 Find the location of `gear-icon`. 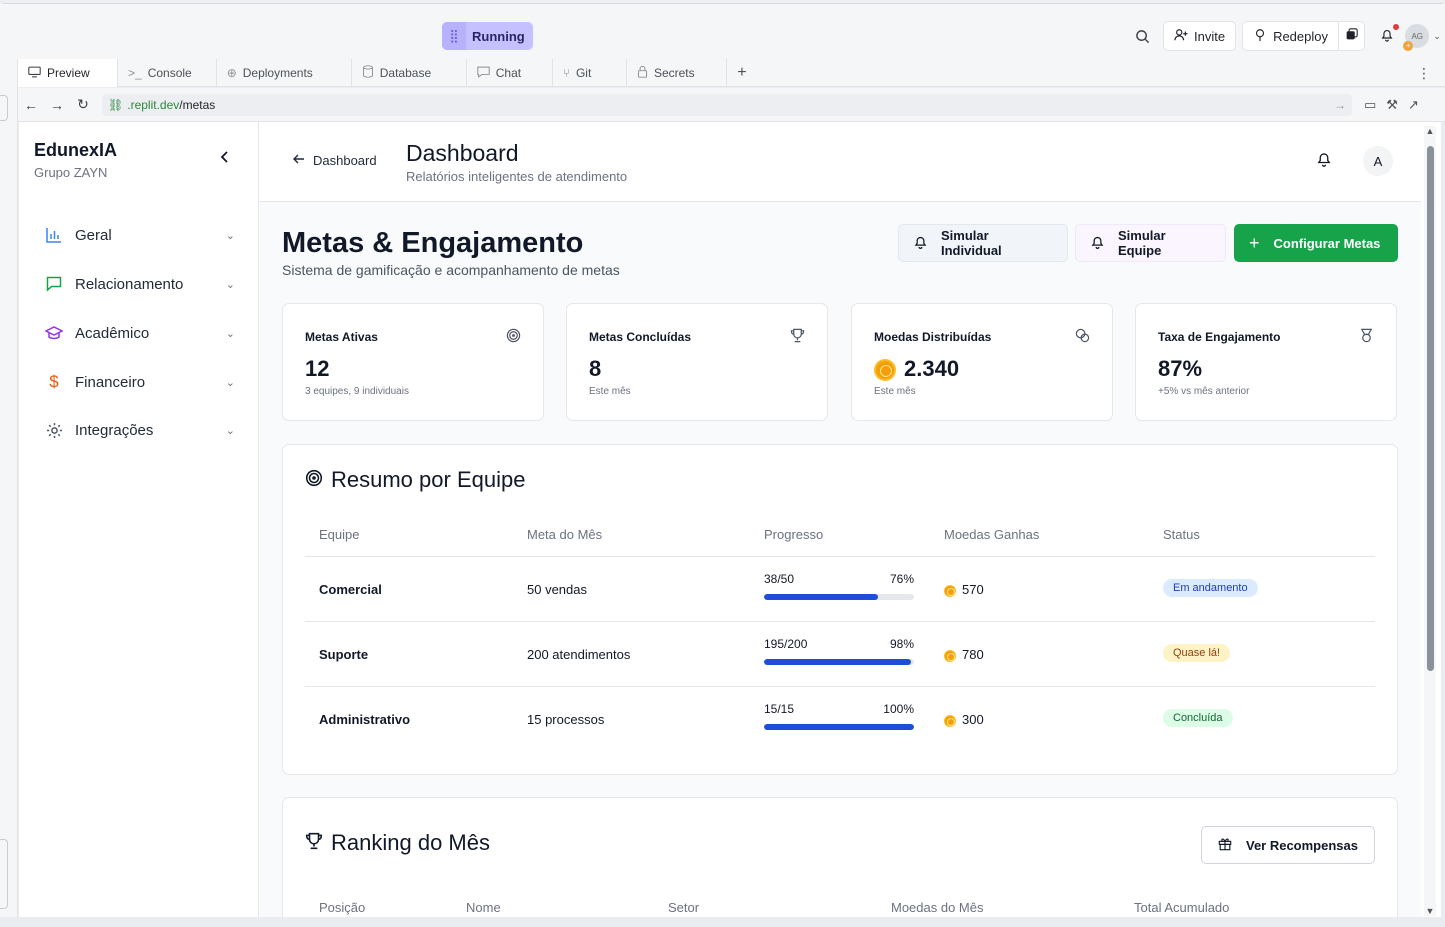

gear-icon is located at coordinates (54, 430).